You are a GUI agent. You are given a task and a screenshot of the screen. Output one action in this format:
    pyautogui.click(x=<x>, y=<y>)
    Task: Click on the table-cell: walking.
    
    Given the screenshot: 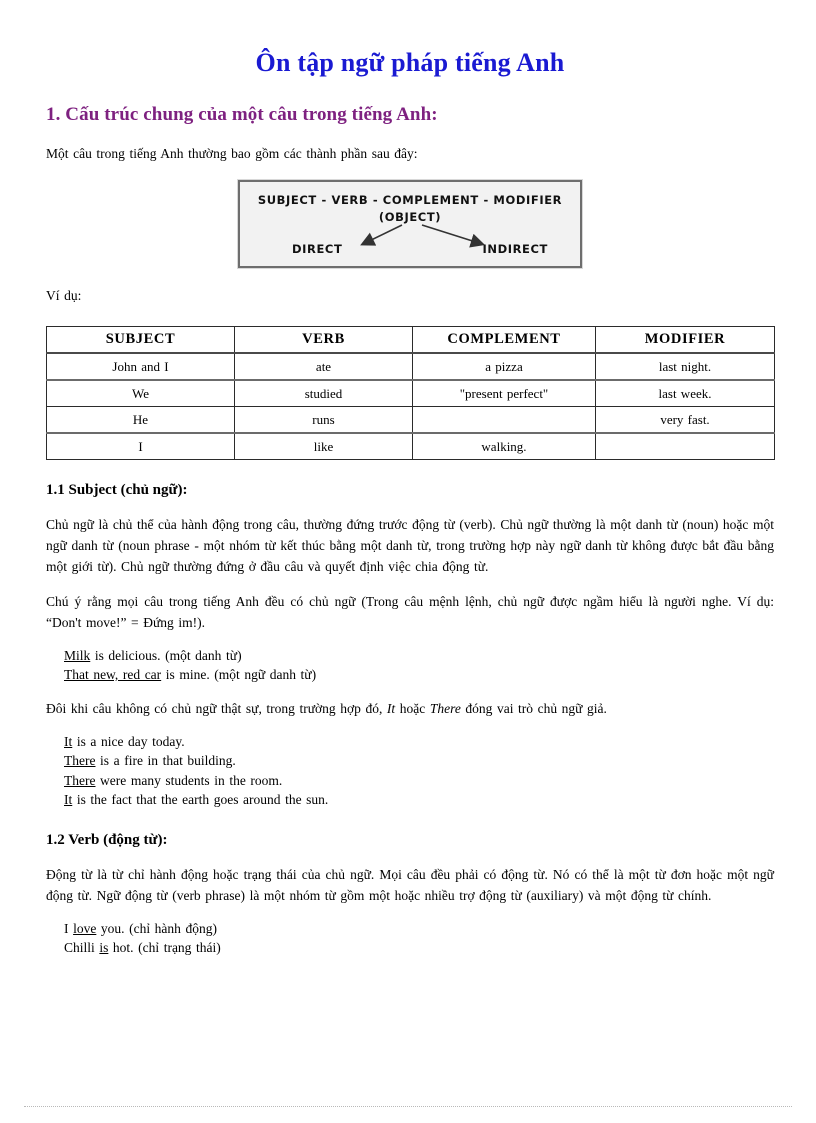 What is the action you would take?
    pyautogui.click(x=504, y=446)
    